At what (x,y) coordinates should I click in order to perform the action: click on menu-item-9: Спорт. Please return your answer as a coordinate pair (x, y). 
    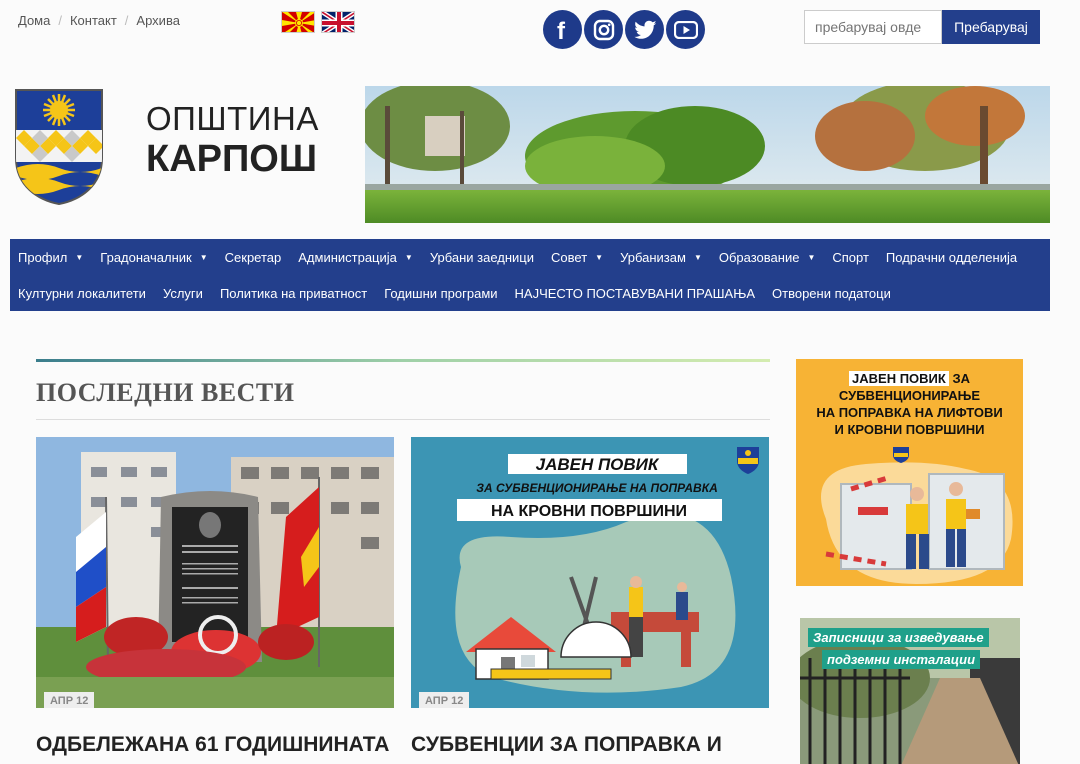
    Looking at the image, I should click on (850, 257).